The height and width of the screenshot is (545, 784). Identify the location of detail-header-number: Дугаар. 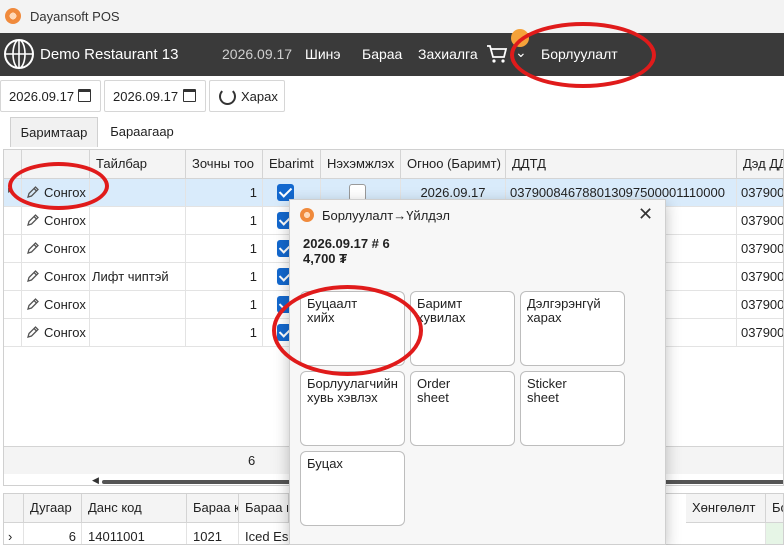
(53, 508).